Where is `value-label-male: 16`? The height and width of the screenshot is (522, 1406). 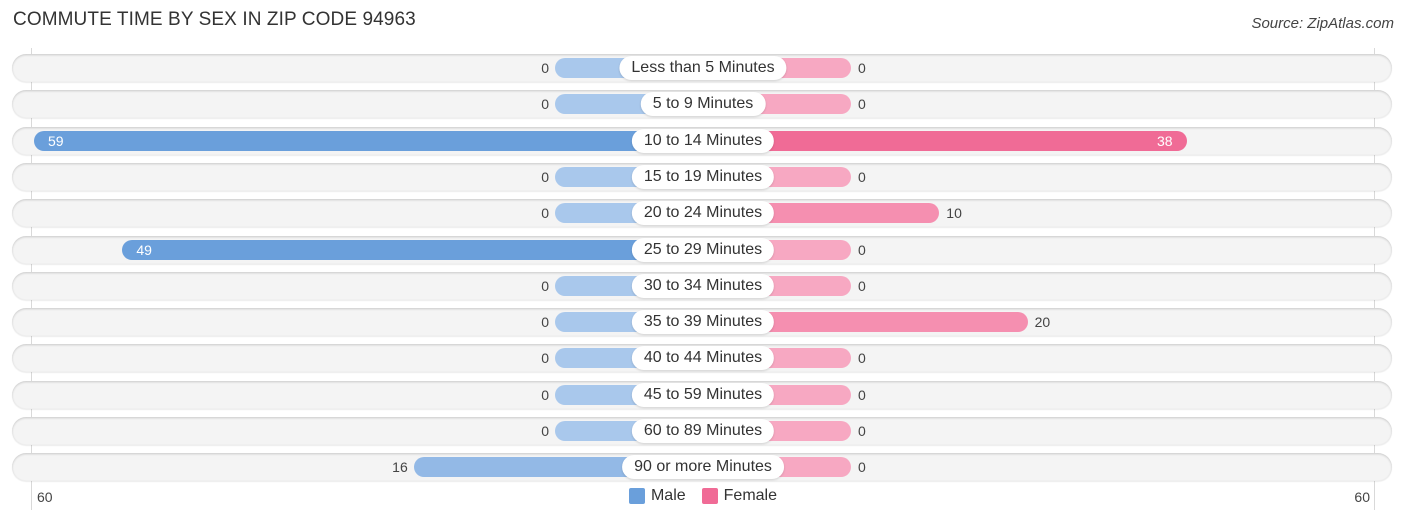
value-label-male: 16 is located at coordinates (400, 467).